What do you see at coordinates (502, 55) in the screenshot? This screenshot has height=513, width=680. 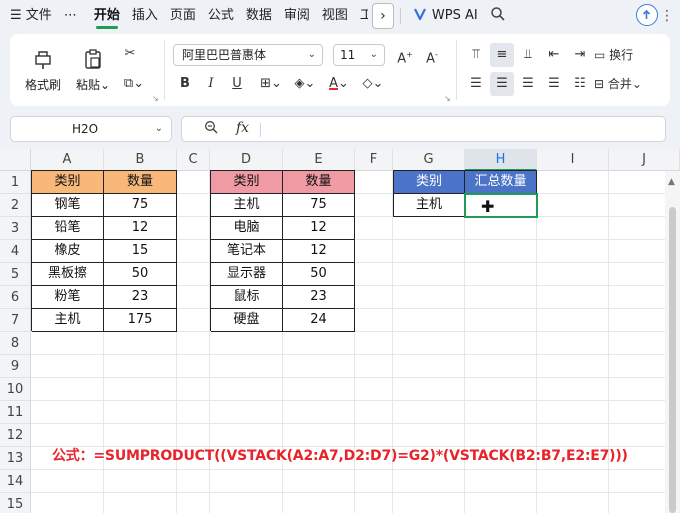 I see `align-middle-icon: ≡` at bounding box center [502, 55].